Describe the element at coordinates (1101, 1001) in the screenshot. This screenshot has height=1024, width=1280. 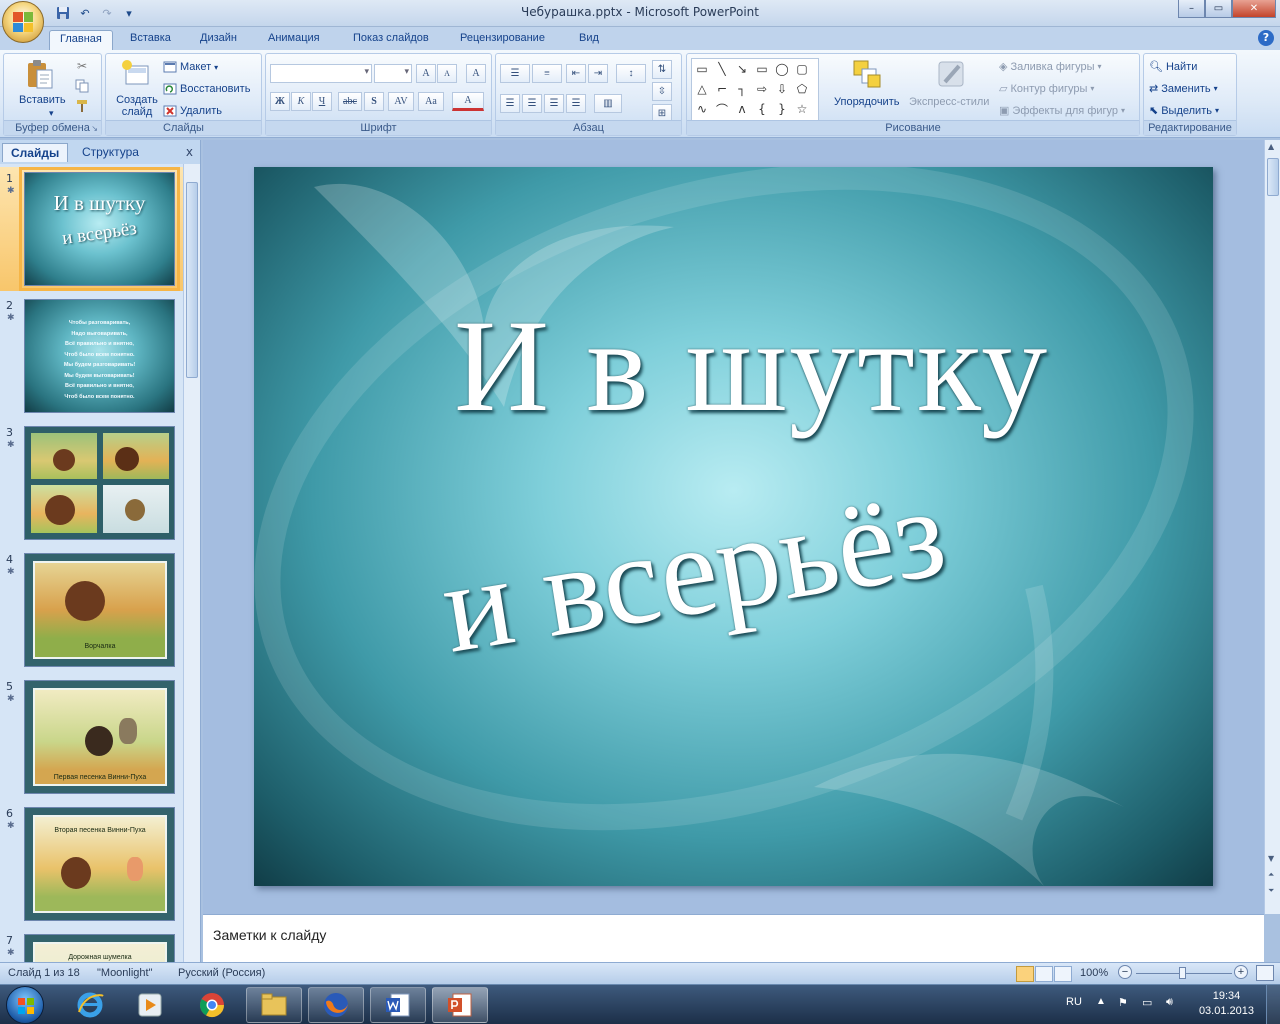
I see `show-hidden-icons-icon: ▲` at that location.